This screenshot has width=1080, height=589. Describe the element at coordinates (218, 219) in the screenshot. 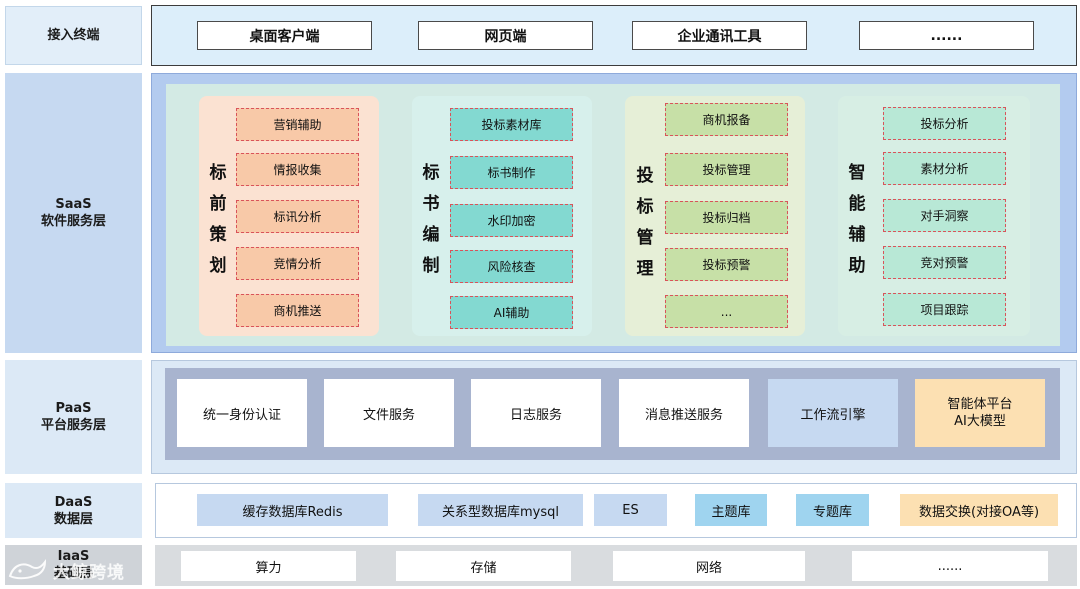

I see `group-title-pre-bid-planning: 标 前 策 划` at that location.